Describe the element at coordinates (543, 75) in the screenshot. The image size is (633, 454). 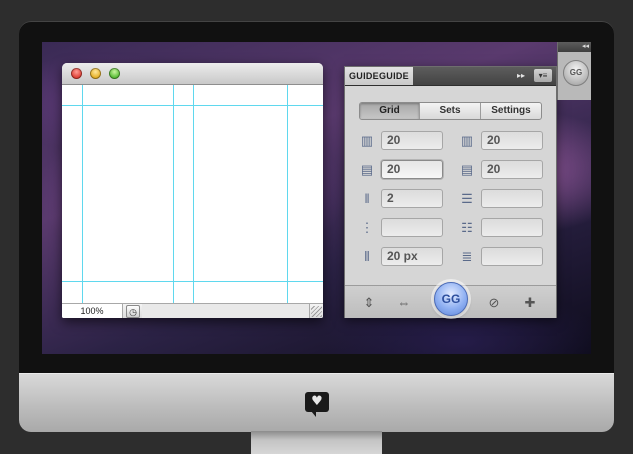
I see `panel-menu-icon: ▾≡` at that location.